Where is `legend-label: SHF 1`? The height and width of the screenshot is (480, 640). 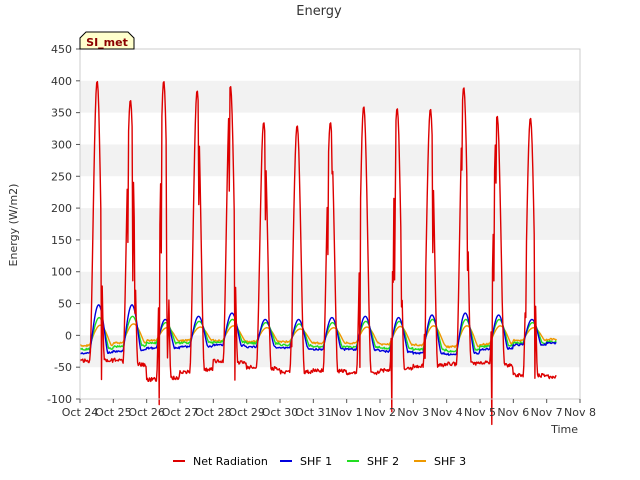 legend-label: SHF 1 is located at coordinates (316, 461).